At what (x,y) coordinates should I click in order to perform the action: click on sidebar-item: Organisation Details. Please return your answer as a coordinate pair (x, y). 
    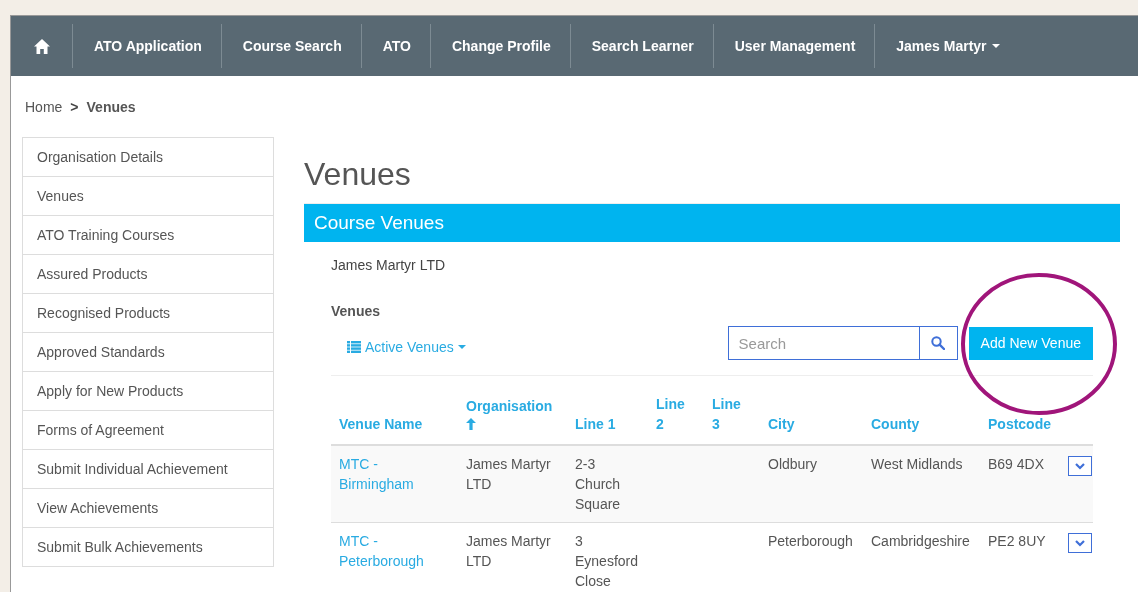
    Looking at the image, I should click on (148, 157).